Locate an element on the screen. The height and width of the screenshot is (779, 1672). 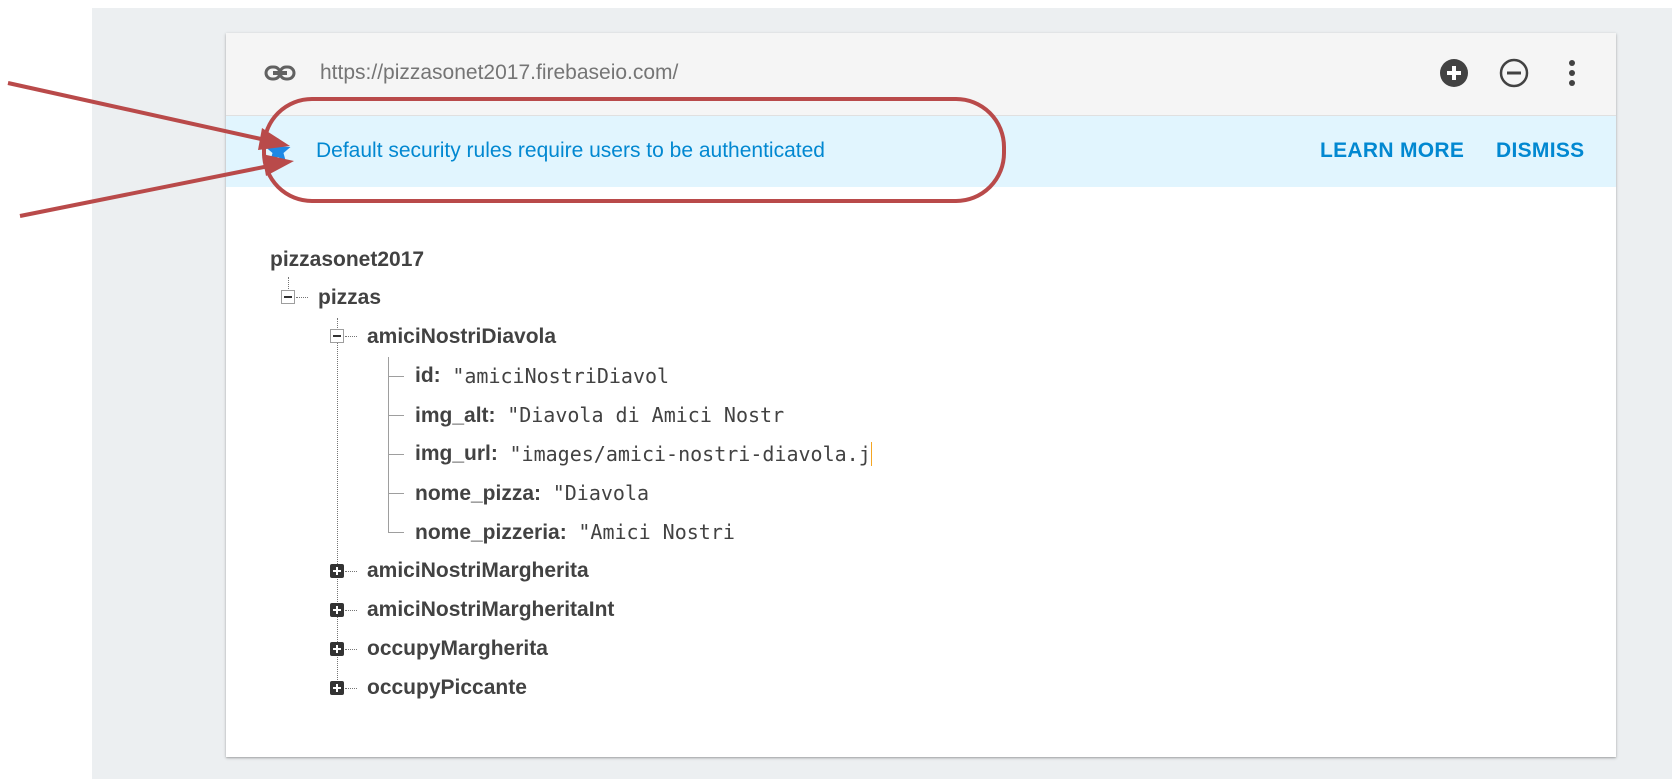
field-nome-pizza: nome_pizza: "Diavola is located at coordinates (532, 493).